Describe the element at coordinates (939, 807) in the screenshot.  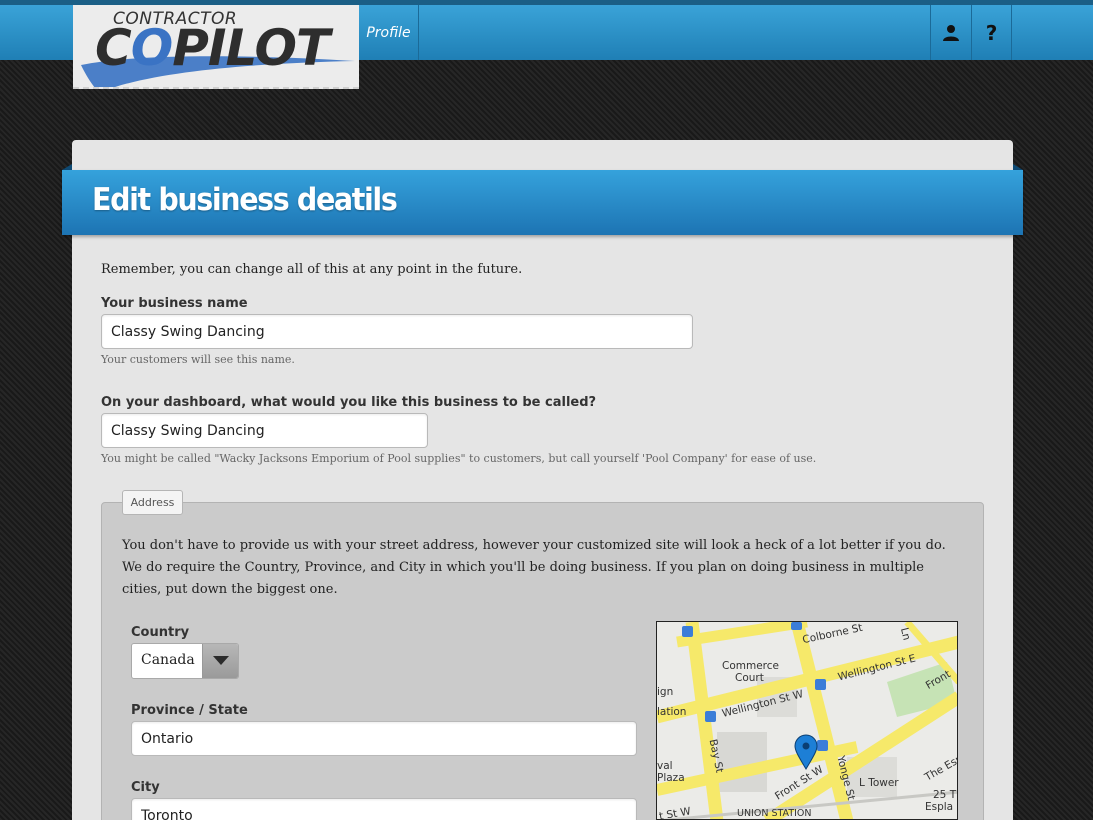
I see `map-label-espla: Espla` at that location.